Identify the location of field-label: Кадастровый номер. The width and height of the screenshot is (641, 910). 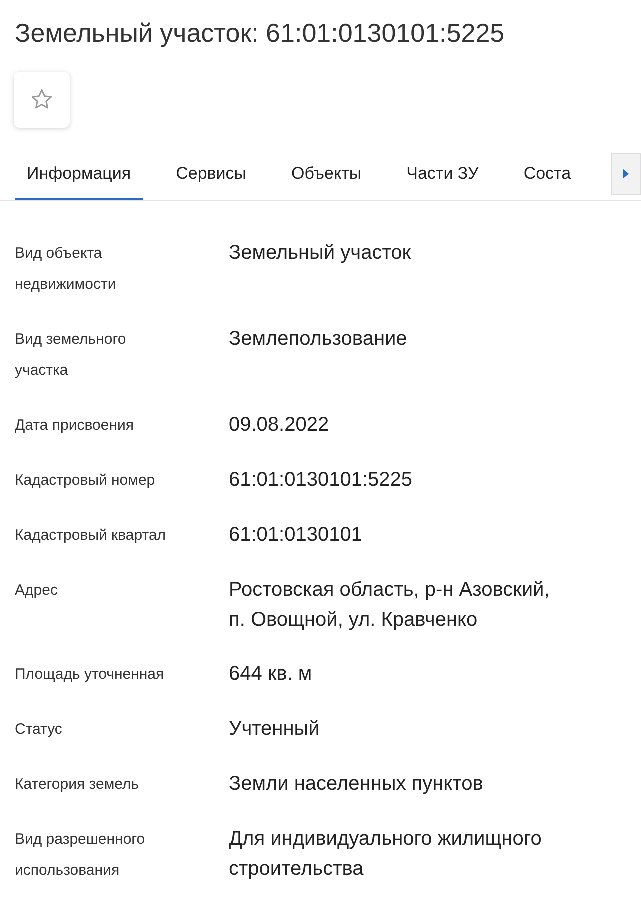
(85, 481).